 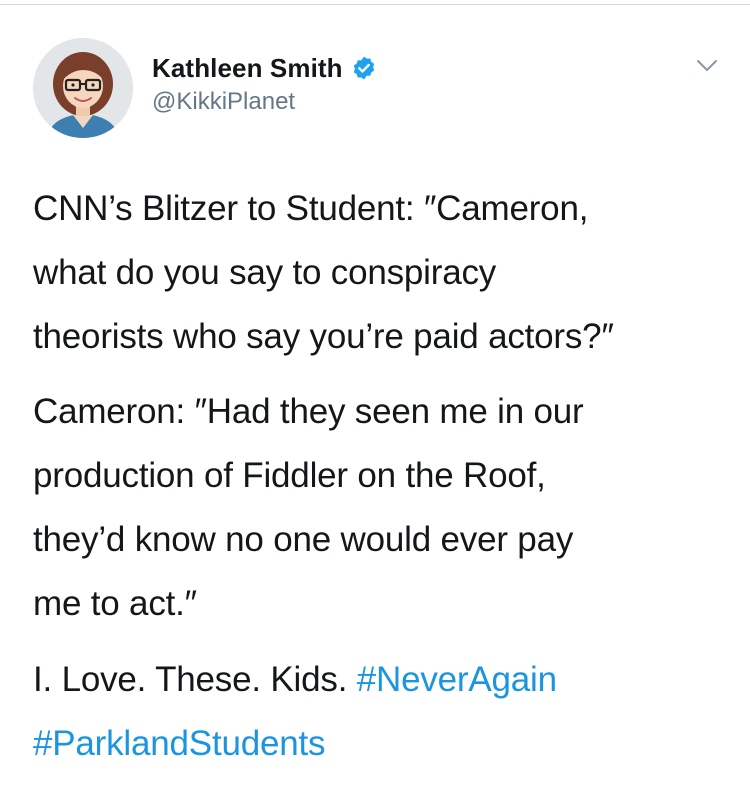 What do you see at coordinates (707, 65) in the screenshot?
I see `chevron-down-icon` at bounding box center [707, 65].